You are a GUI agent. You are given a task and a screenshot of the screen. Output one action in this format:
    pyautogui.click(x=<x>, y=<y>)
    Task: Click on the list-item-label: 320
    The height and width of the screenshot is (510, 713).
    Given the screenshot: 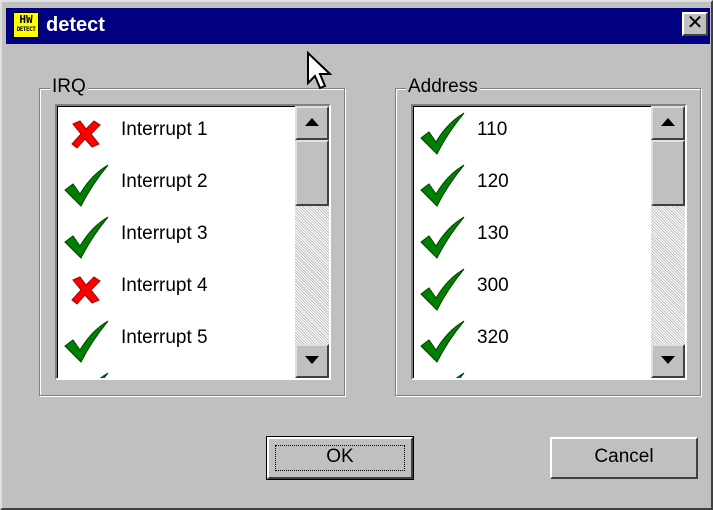 What is the action you would take?
    pyautogui.click(x=493, y=337)
    